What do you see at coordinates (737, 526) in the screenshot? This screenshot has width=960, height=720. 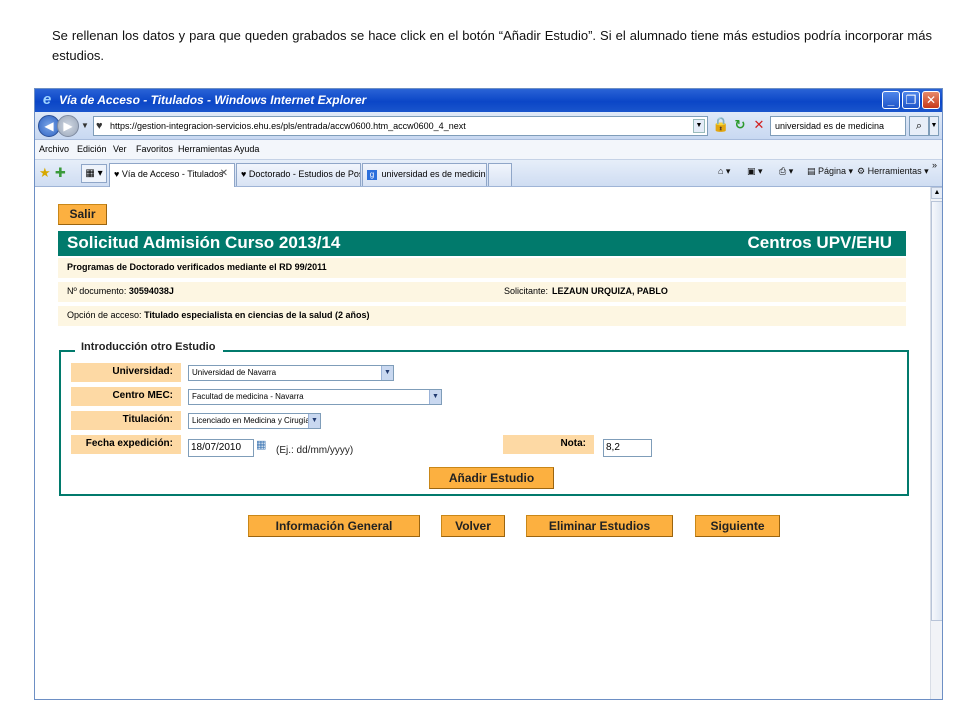 I see `next-button: Siguiente` at bounding box center [737, 526].